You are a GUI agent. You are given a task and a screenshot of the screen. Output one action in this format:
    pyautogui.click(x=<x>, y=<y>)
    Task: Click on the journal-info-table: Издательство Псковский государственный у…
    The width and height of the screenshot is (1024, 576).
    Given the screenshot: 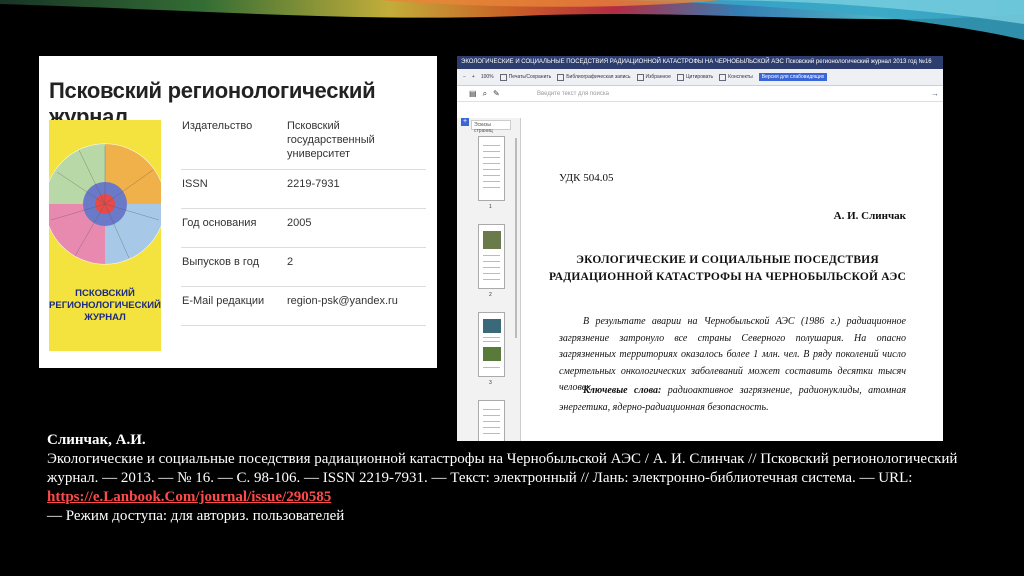 What is the action you would take?
    pyautogui.click(x=303, y=219)
    